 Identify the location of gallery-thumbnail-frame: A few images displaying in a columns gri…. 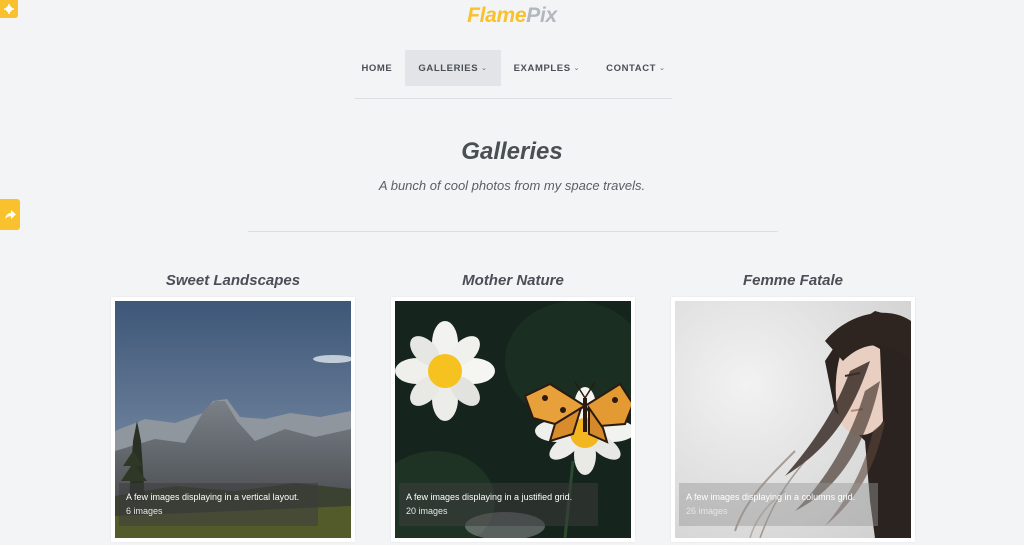
(793, 419).